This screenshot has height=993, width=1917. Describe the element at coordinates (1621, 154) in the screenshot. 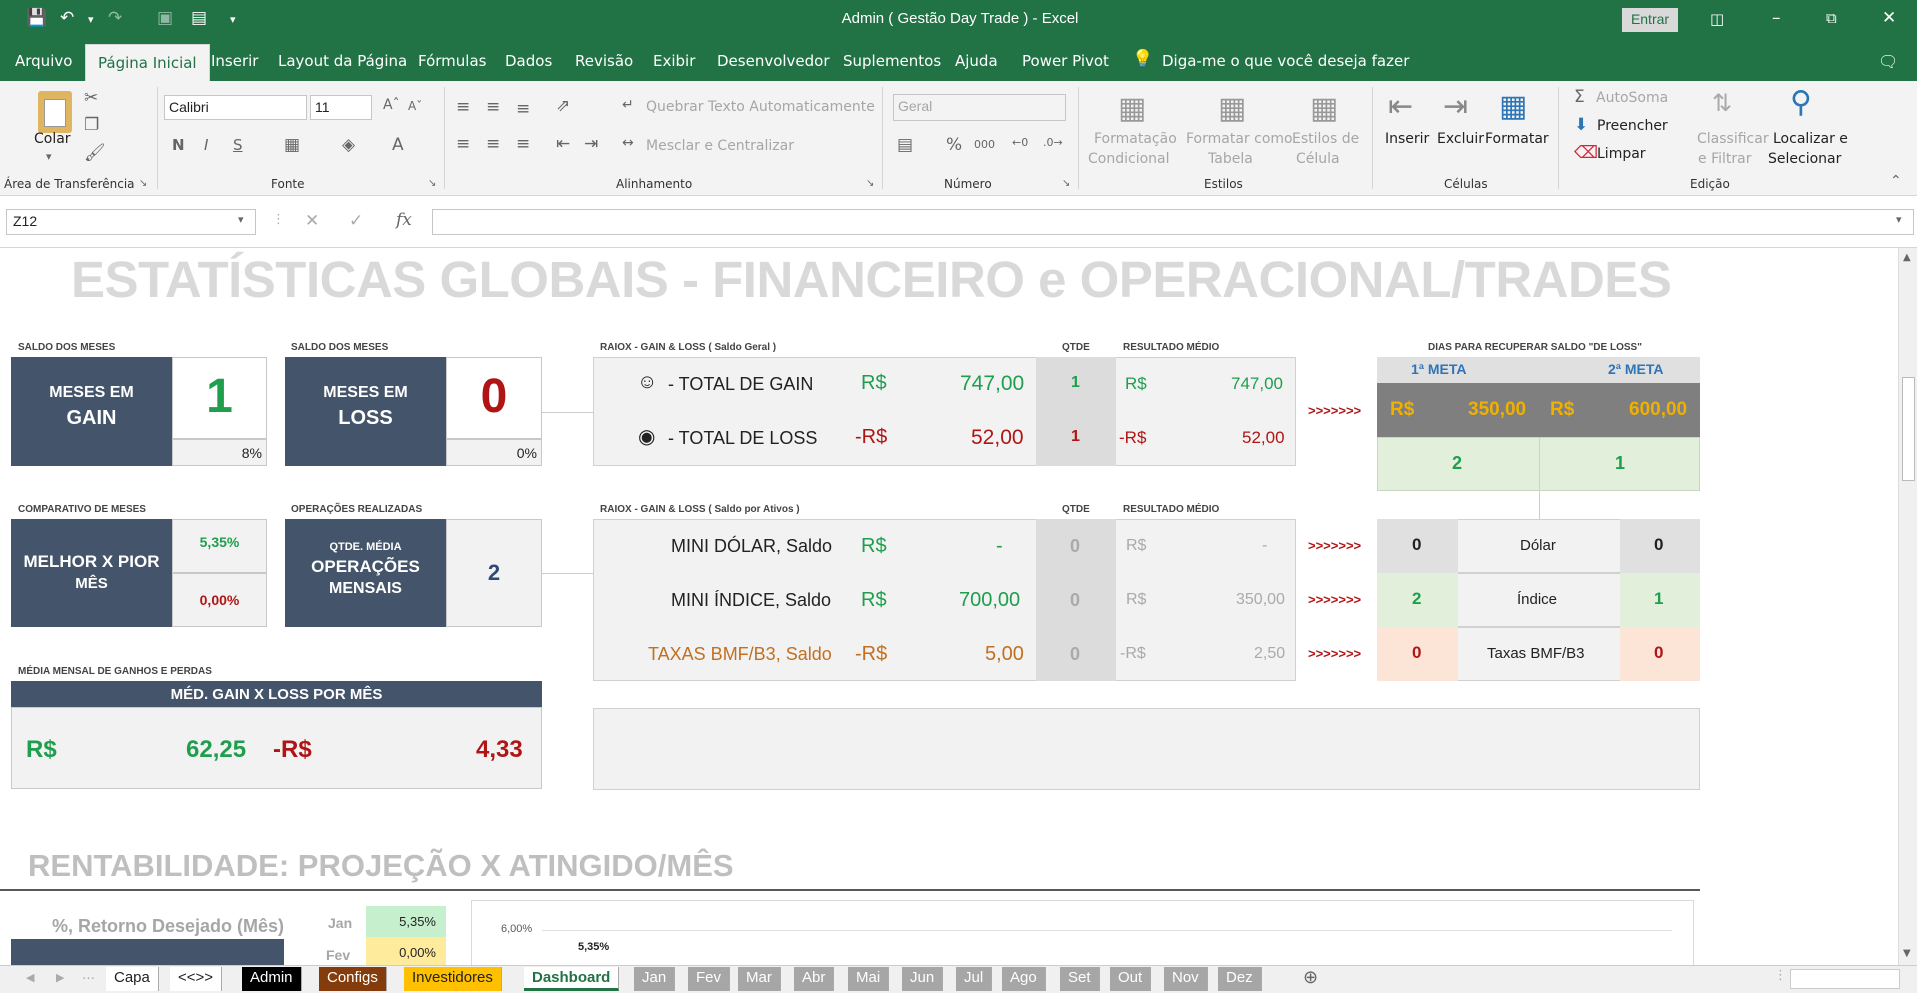

I see `clear-button: Limpar` at that location.